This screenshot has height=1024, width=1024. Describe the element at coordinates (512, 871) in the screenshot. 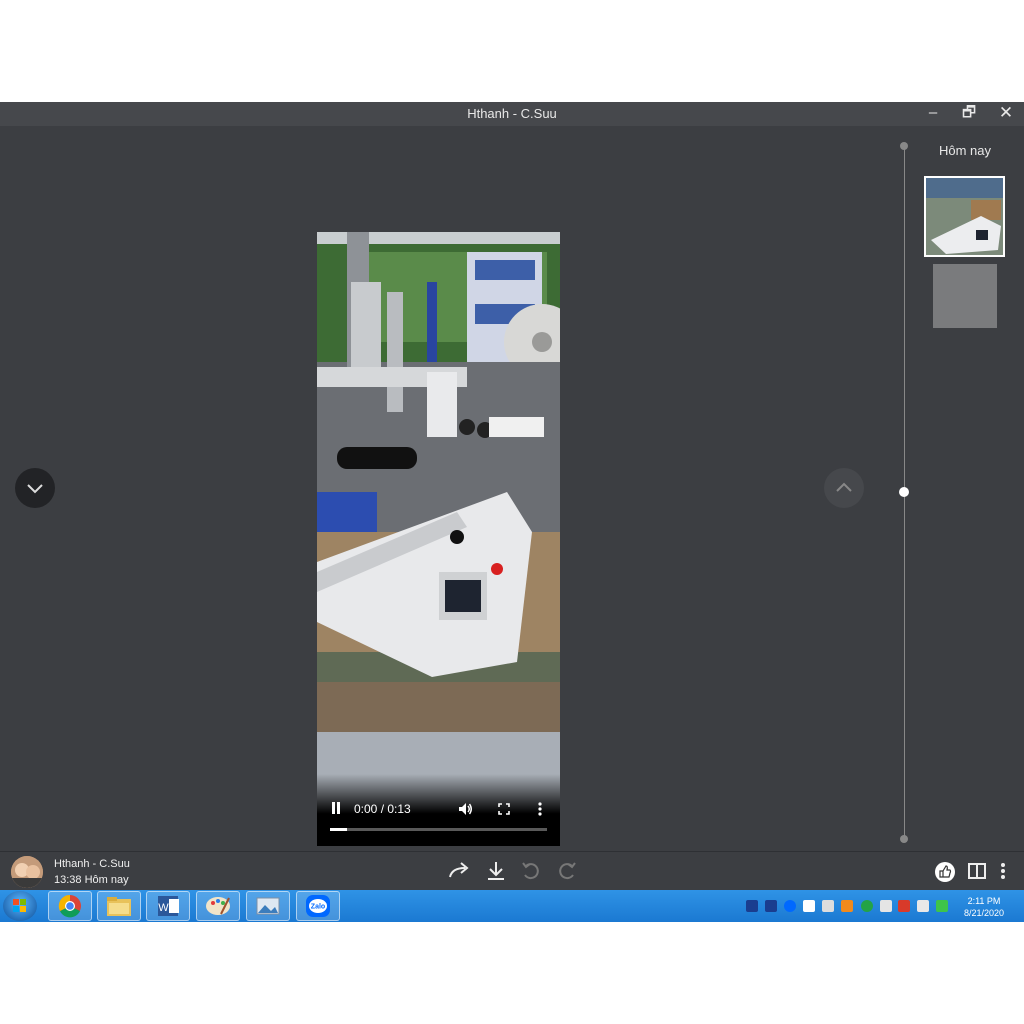

I see `bottom-toolbar: Hthanh - C.Suu 13:38 Hôm nay` at that location.